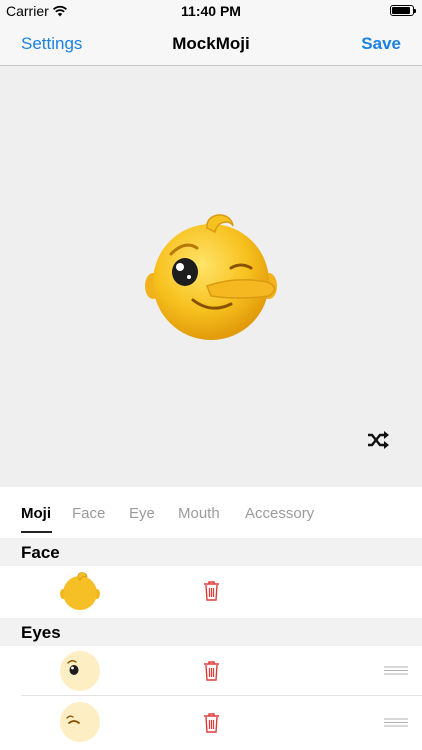 The image size is (422, 750). What do you see at coordinates (40, 552) in the screenshot?
I see `section-title-face: Face` at bounding box center [40, 552].